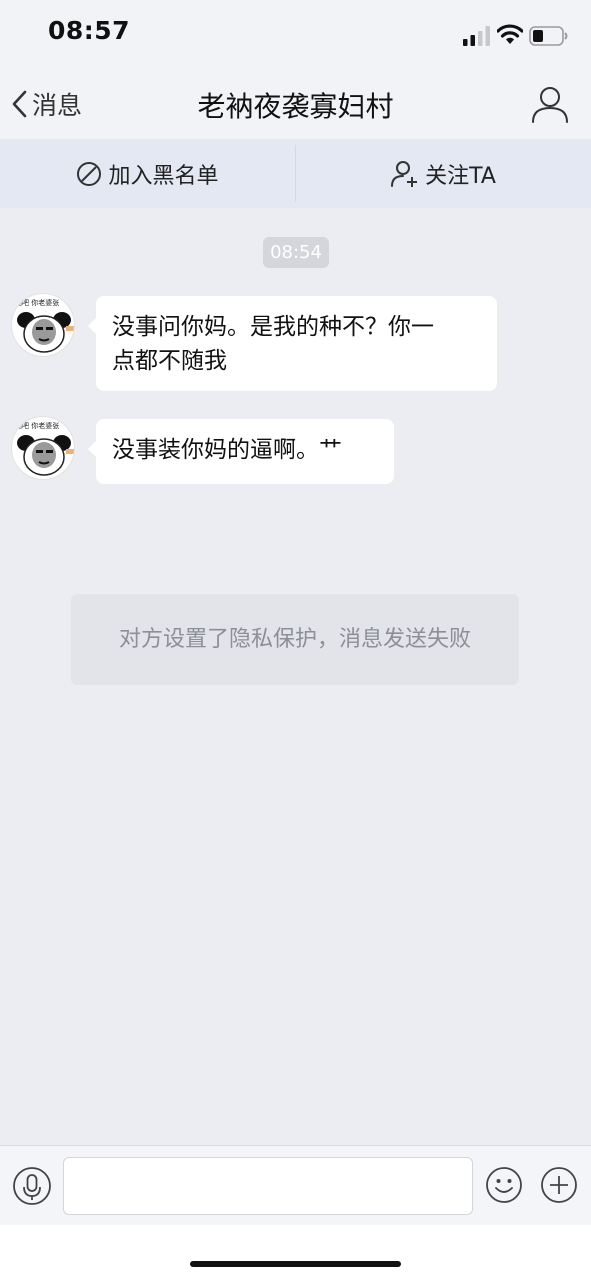 This screenshot has height=1279, width=591. Describe the element at coordinates (163, 176) in the screenshot. I see `block-label: 加入黑名单` at that location.